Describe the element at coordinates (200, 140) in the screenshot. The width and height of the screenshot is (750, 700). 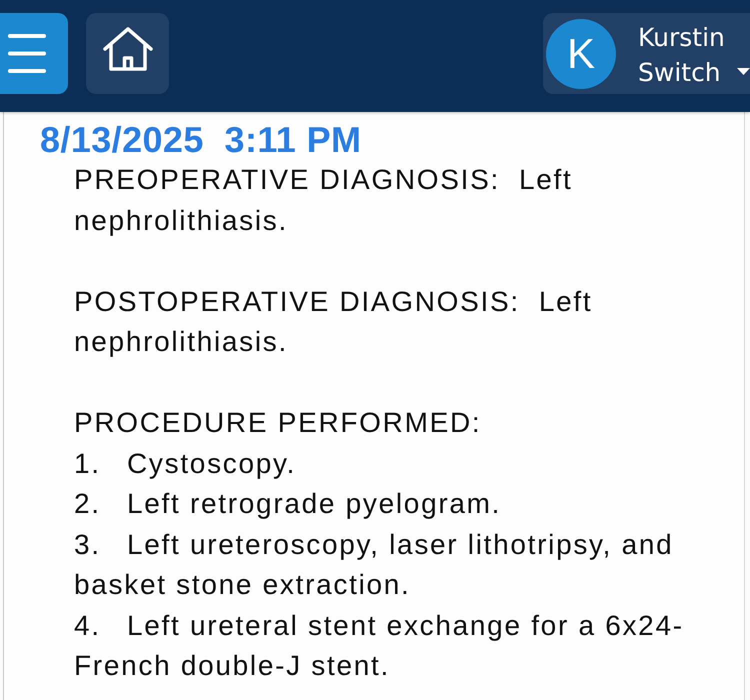
I see `note-timestamp: 8/13/2025 3:11 PM` at that location.